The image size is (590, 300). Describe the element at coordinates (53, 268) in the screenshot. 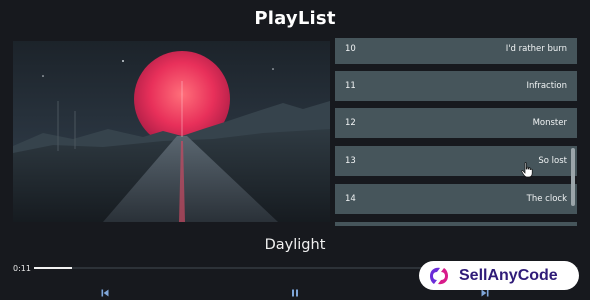

I see `progress-fill` at that location.